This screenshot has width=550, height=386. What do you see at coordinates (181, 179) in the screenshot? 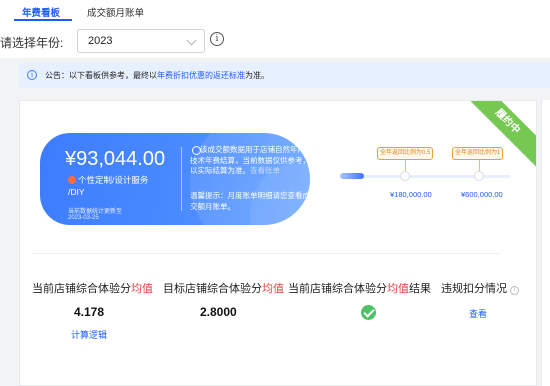
I see `card-divider` at bounding box center [181, 179].